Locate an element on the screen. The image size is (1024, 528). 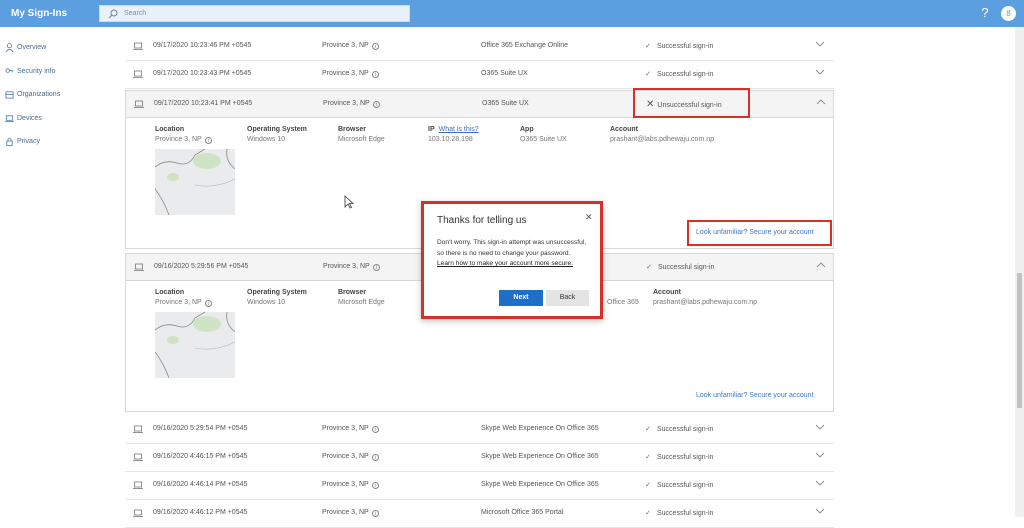
avatar: 8 is located at coordinates (1008, 13).